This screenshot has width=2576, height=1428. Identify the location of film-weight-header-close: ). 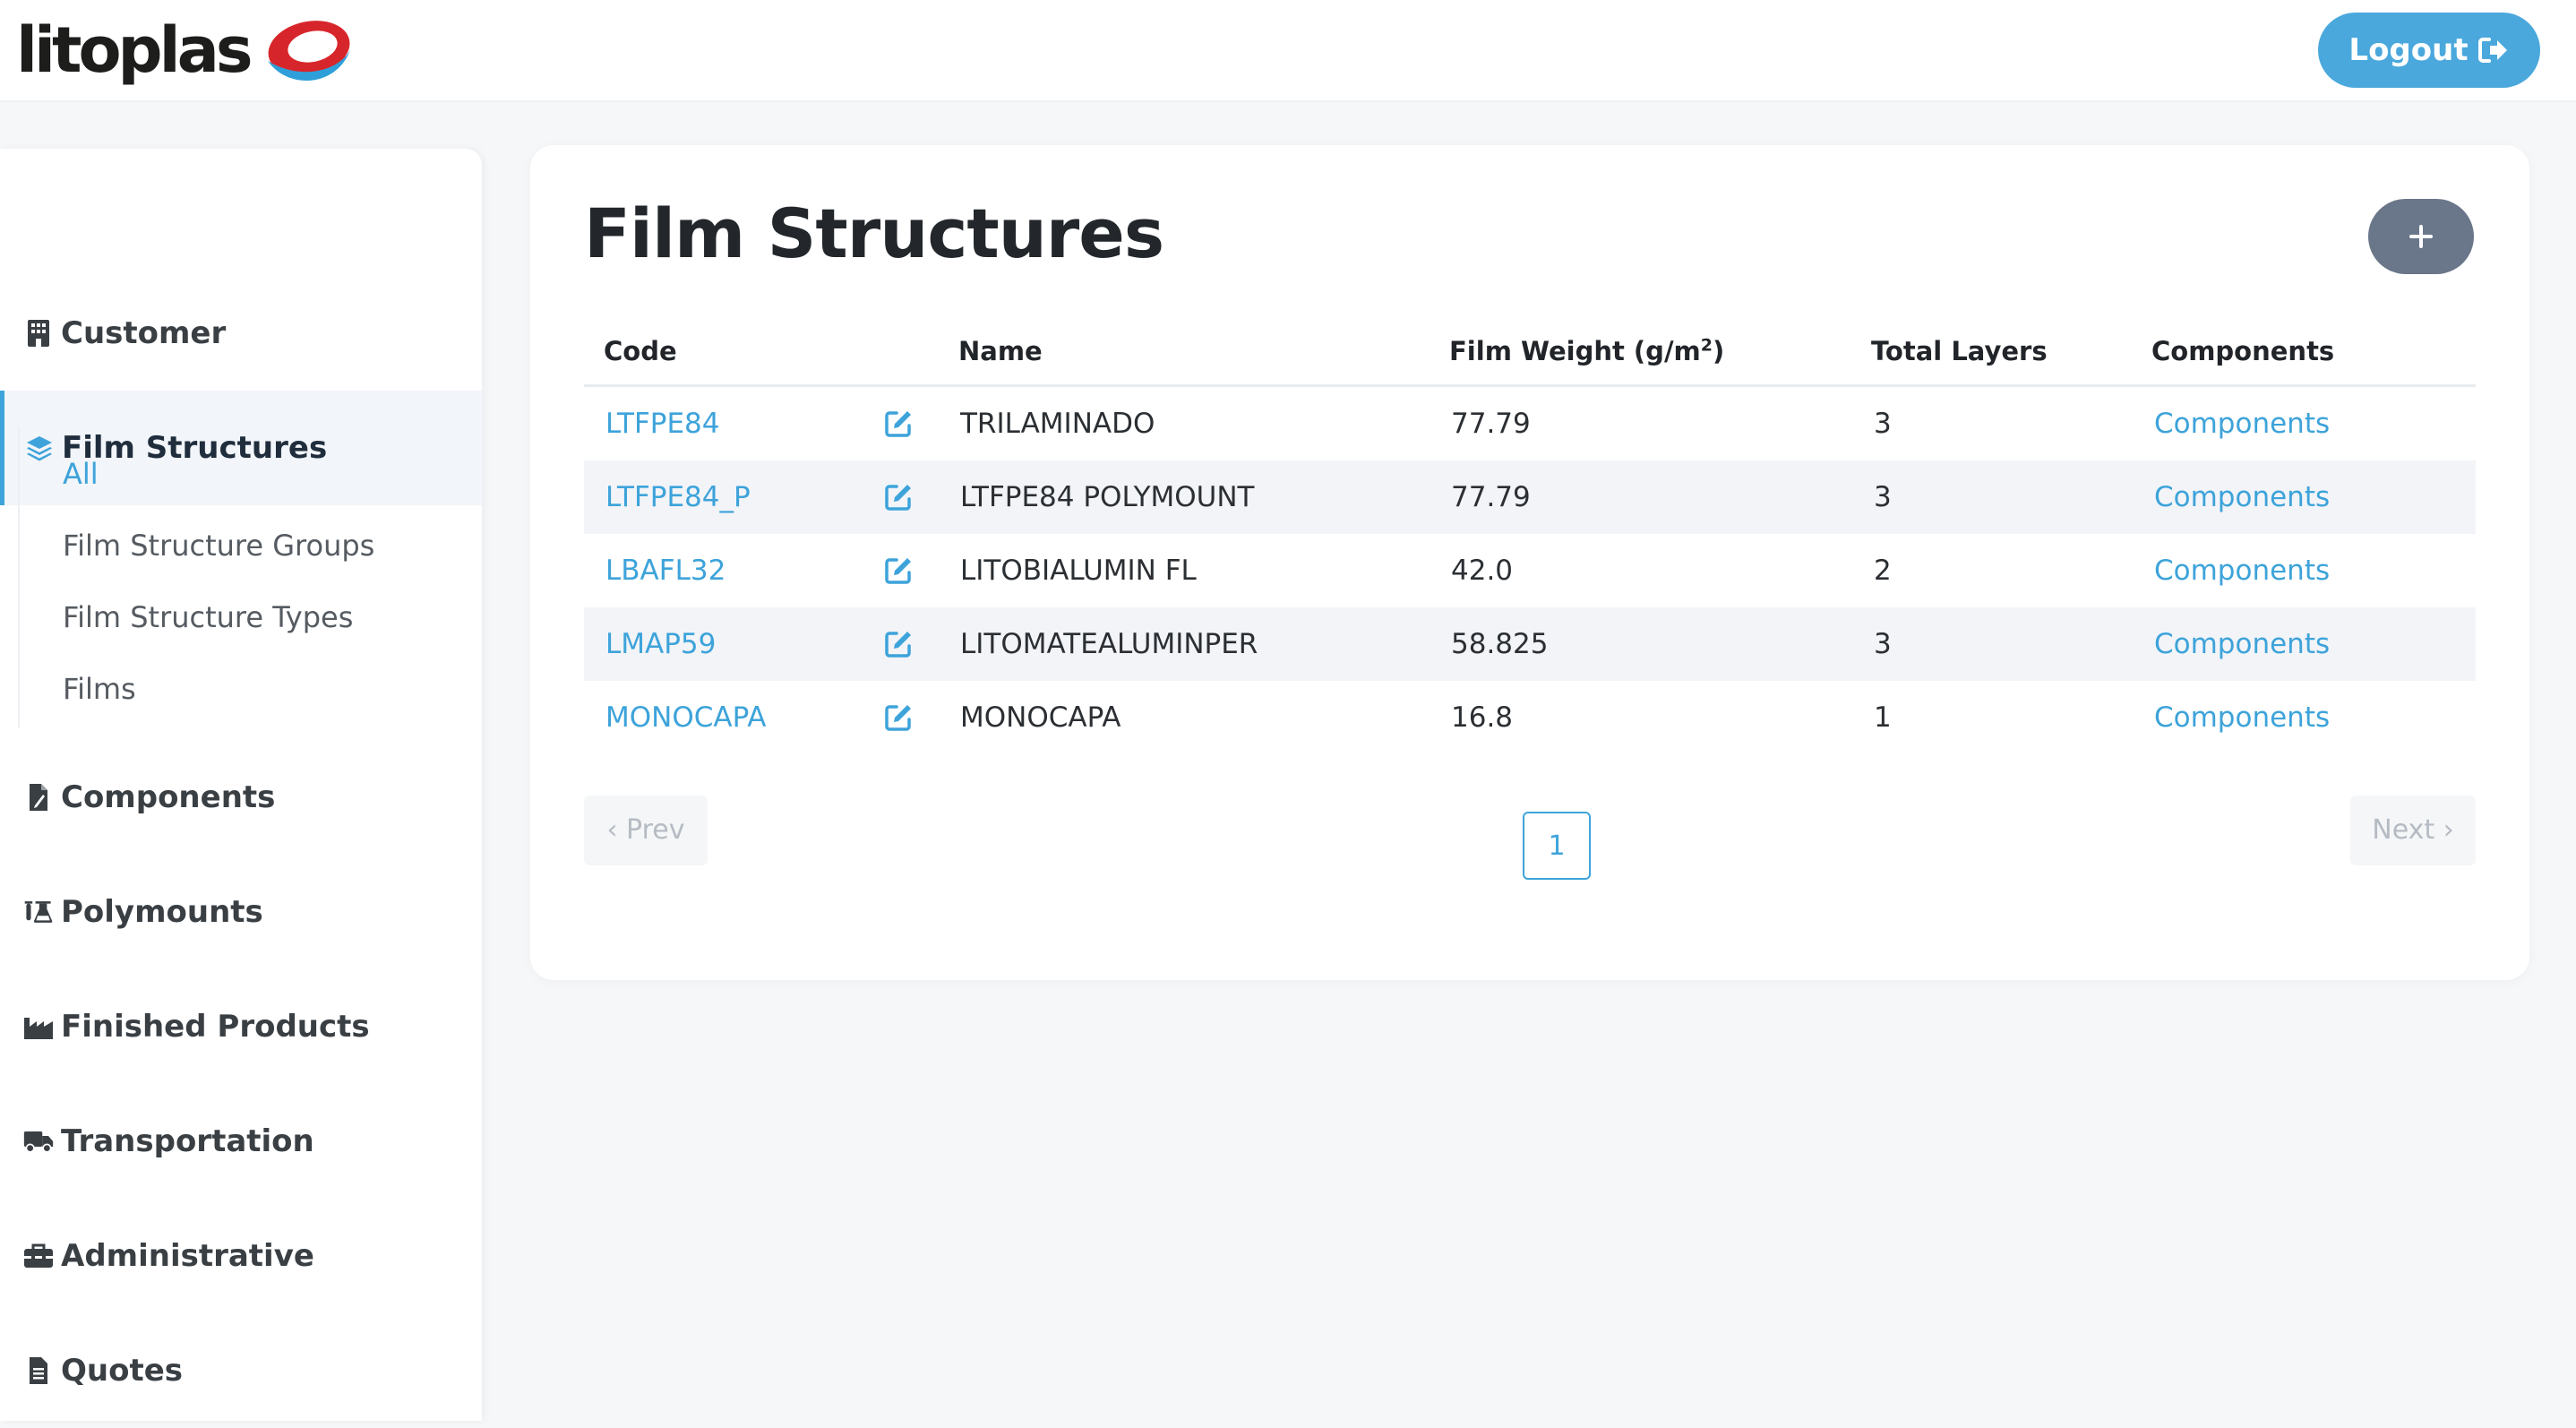
(1719, 351).